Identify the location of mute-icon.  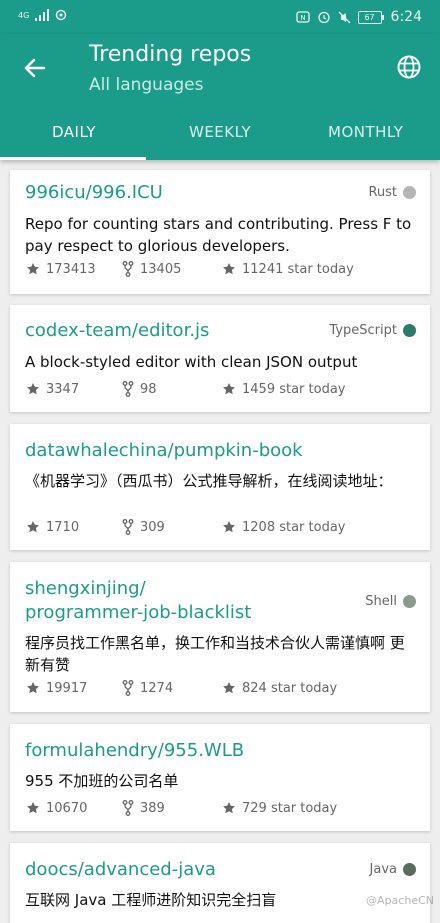
(344, 17).